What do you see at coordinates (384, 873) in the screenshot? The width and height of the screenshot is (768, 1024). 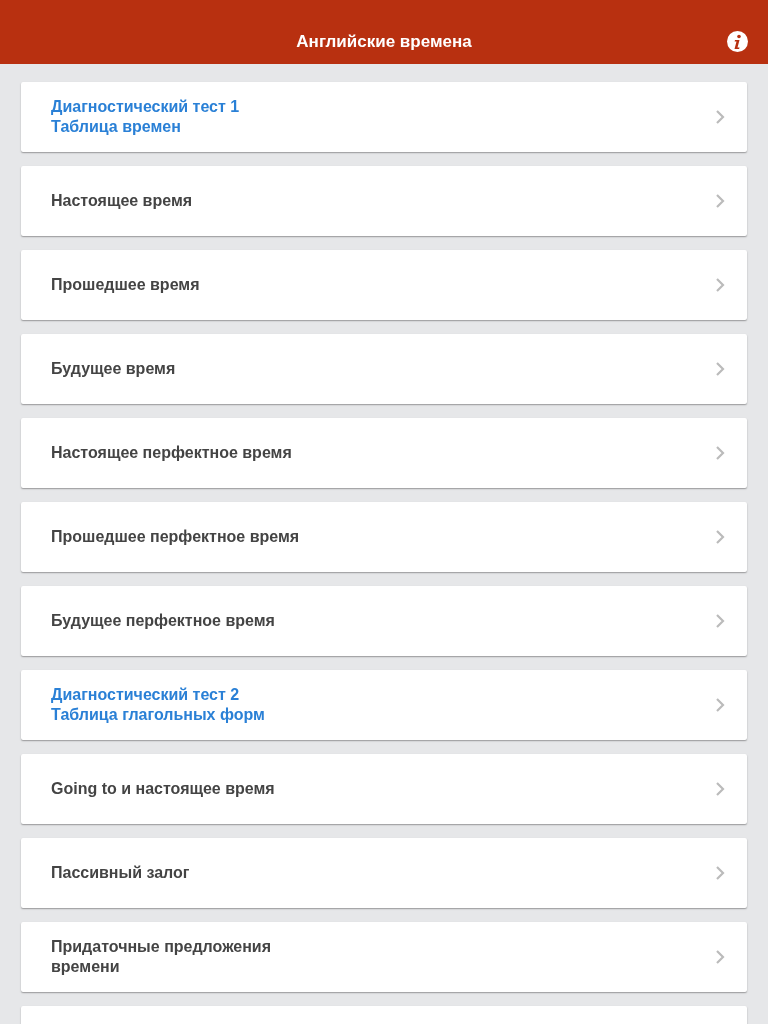 I see `list-item: Пассивный залог` at bounding box center [384, 873].